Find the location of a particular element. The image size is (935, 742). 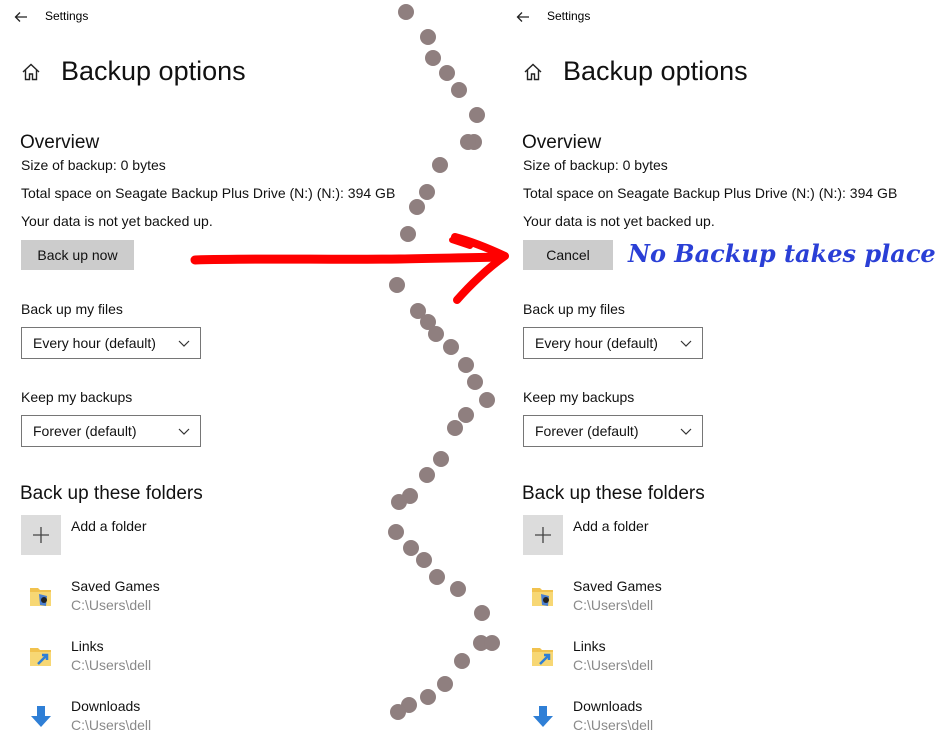

annotation-note: No Backup takes place. is located at coordinates (781, 253).